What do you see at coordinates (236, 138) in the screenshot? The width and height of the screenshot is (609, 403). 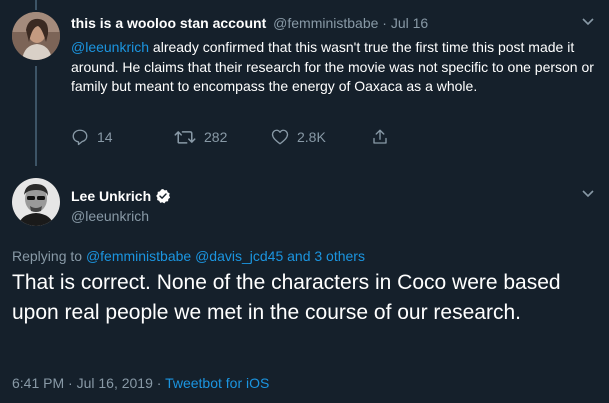 I see `tweet-actions: 14 282 2.8K` at bounding box center [236, 138].